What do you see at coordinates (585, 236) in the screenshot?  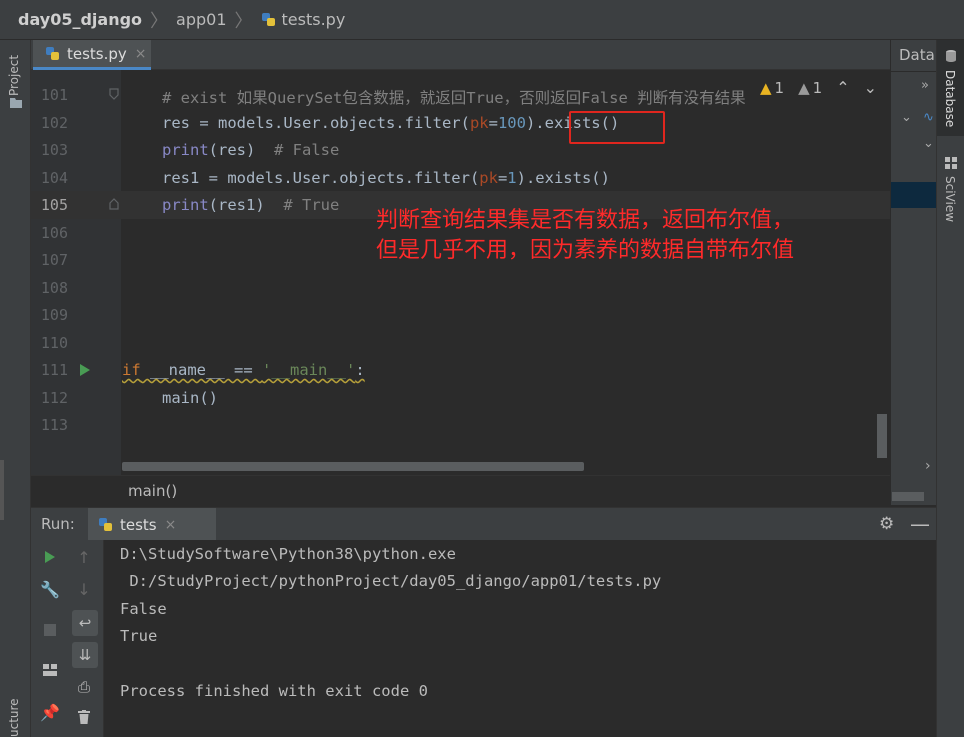 I see `annotation-note: 判断查询结果集是否有数据，返回布尔值， 但是几乎不用，因为素养的数据自带布尔值` at bounding box center [585, 236].